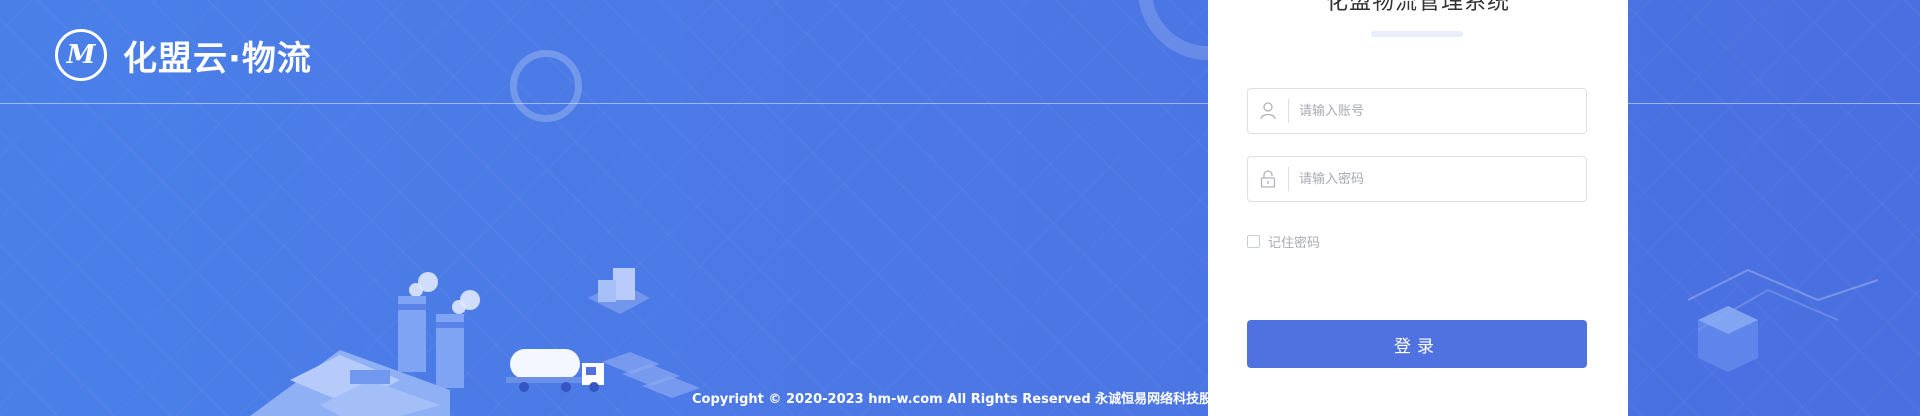 This screenshot has height=416, width=1920. Describe the element at coordinates (1294, 243) in the screenshot. I see `remember-label: 记住密码` at that location.